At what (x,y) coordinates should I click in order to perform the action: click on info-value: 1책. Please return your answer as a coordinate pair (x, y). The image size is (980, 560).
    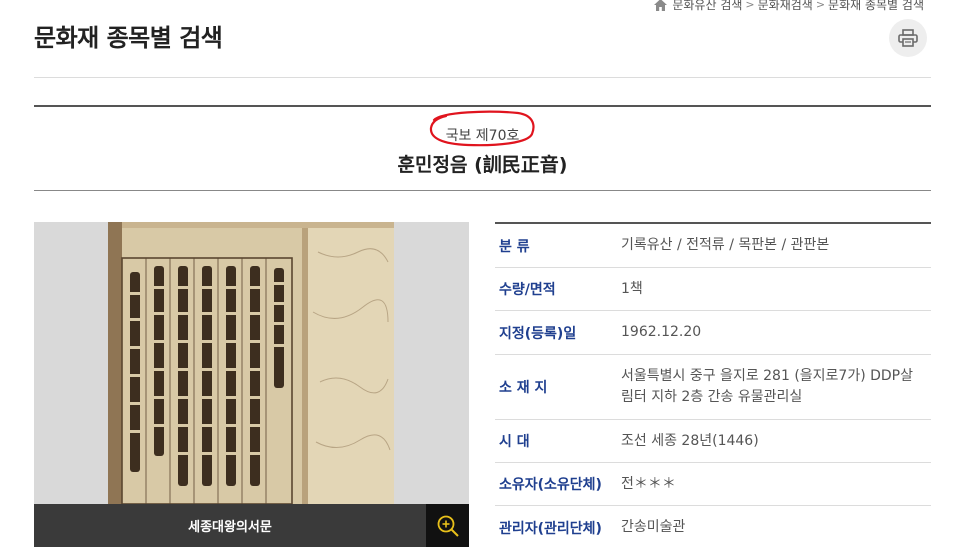
    Looking at the image, I should click on (632, 288).